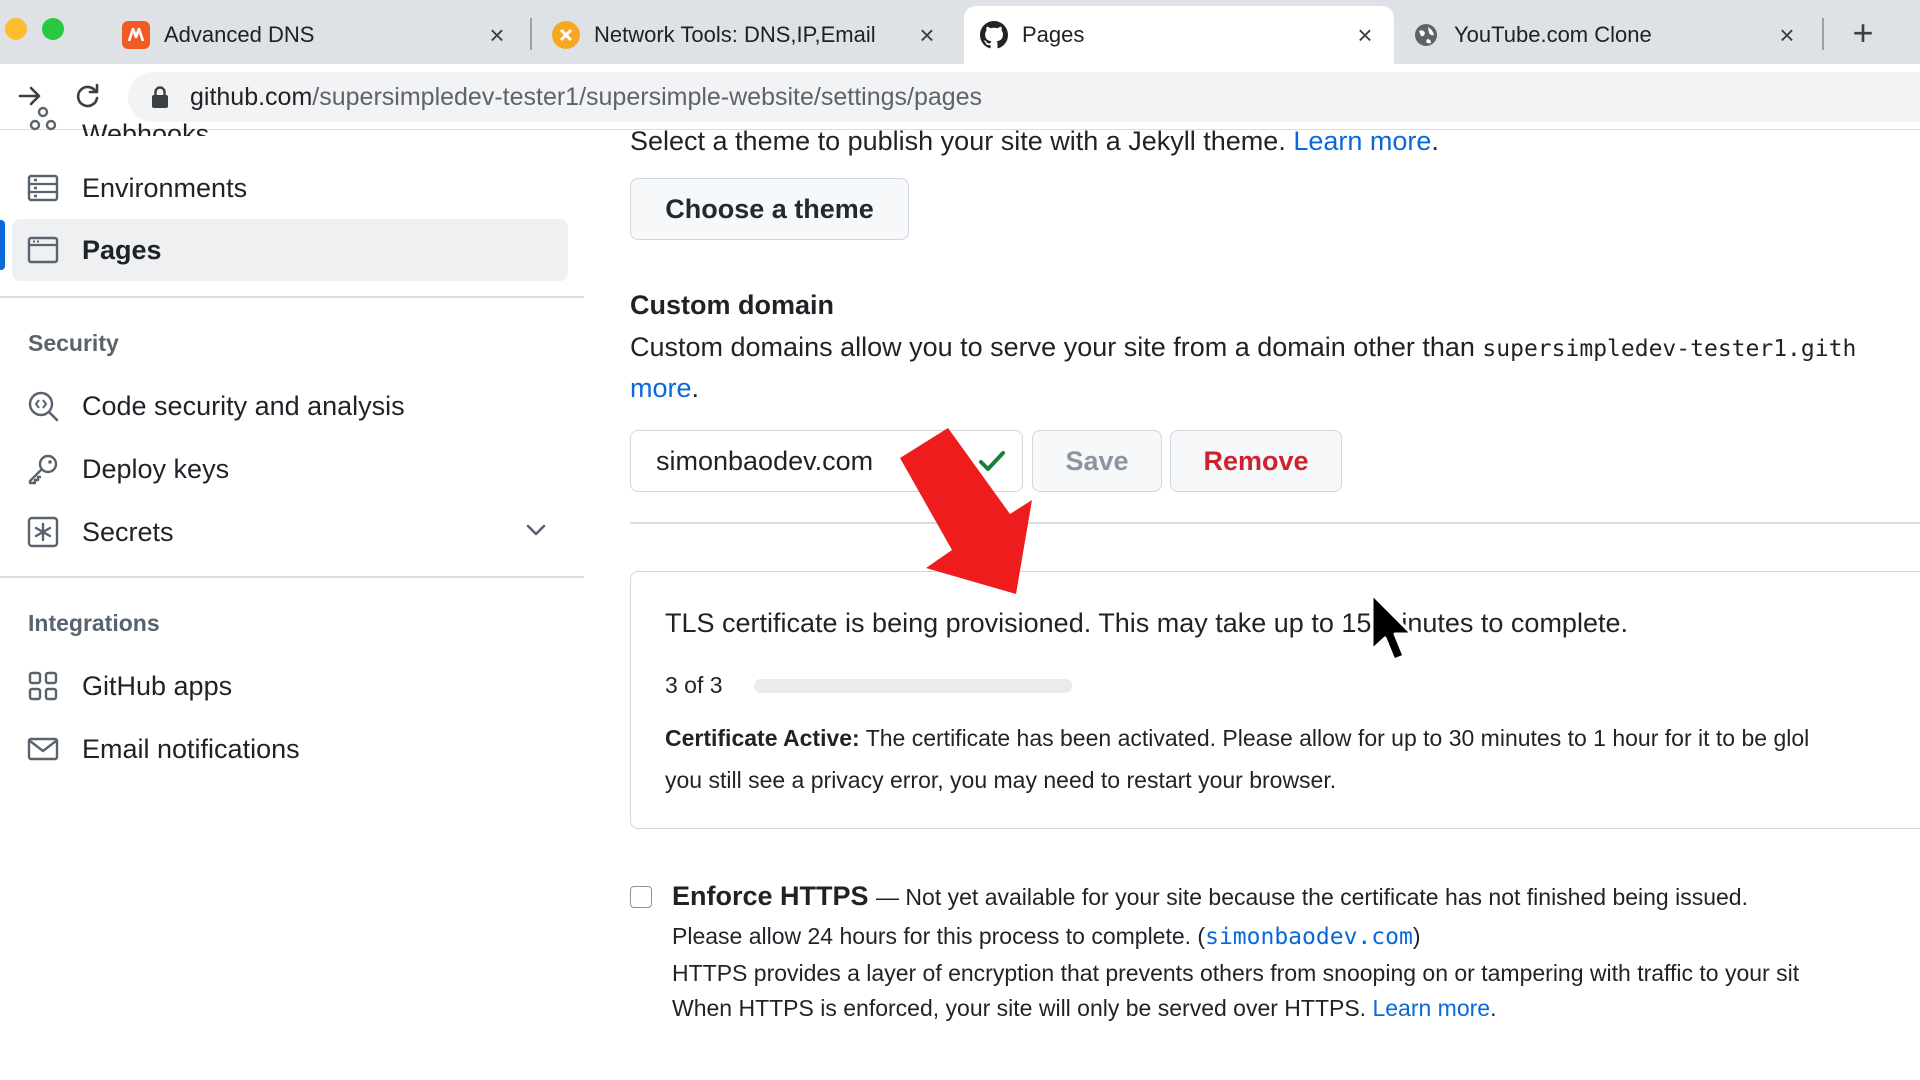 This screenshot has width=1920, height=1080. Describe the element at coordinates (1431, 1008) in the screenshot. I see `https-learn-more-link: Learn more` at that location.